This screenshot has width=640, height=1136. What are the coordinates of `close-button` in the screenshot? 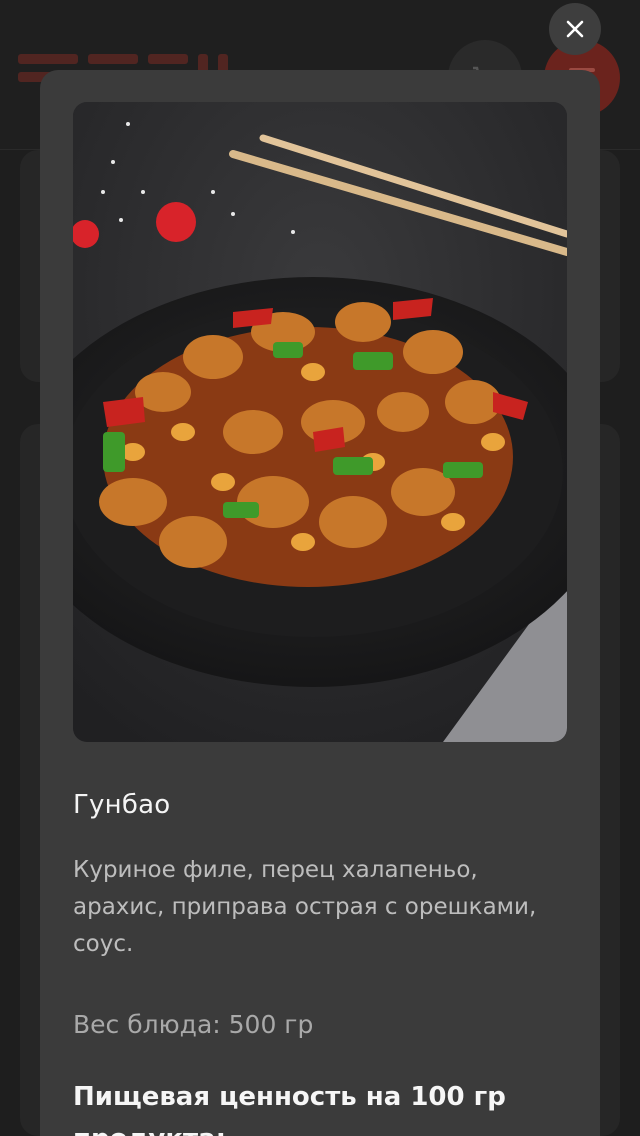 It's located at (575, 29).